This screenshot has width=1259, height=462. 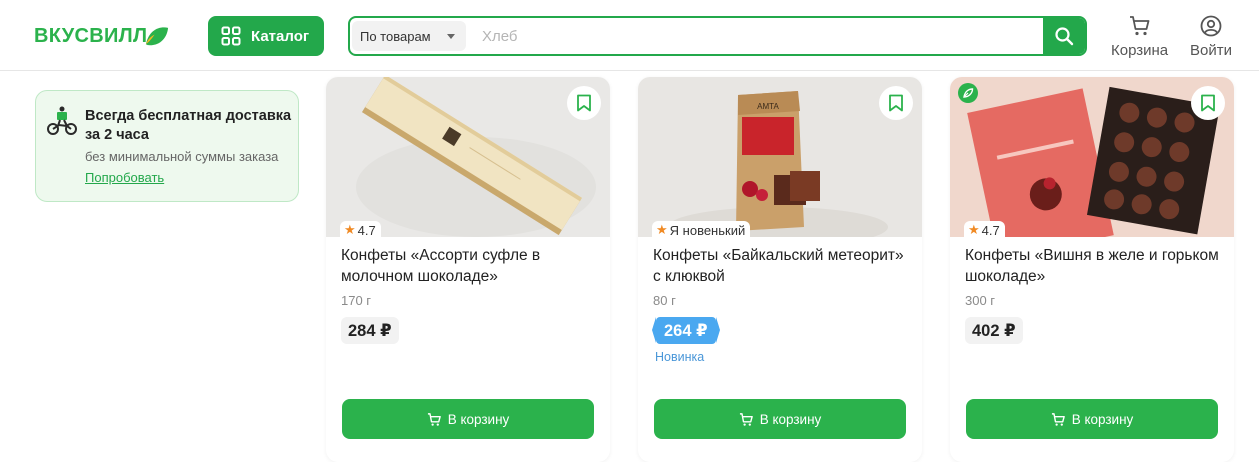 What do you see at coordinates (968, 93) in the screenshot?
I see `leaf-icon` at bounding box center [968, 93].